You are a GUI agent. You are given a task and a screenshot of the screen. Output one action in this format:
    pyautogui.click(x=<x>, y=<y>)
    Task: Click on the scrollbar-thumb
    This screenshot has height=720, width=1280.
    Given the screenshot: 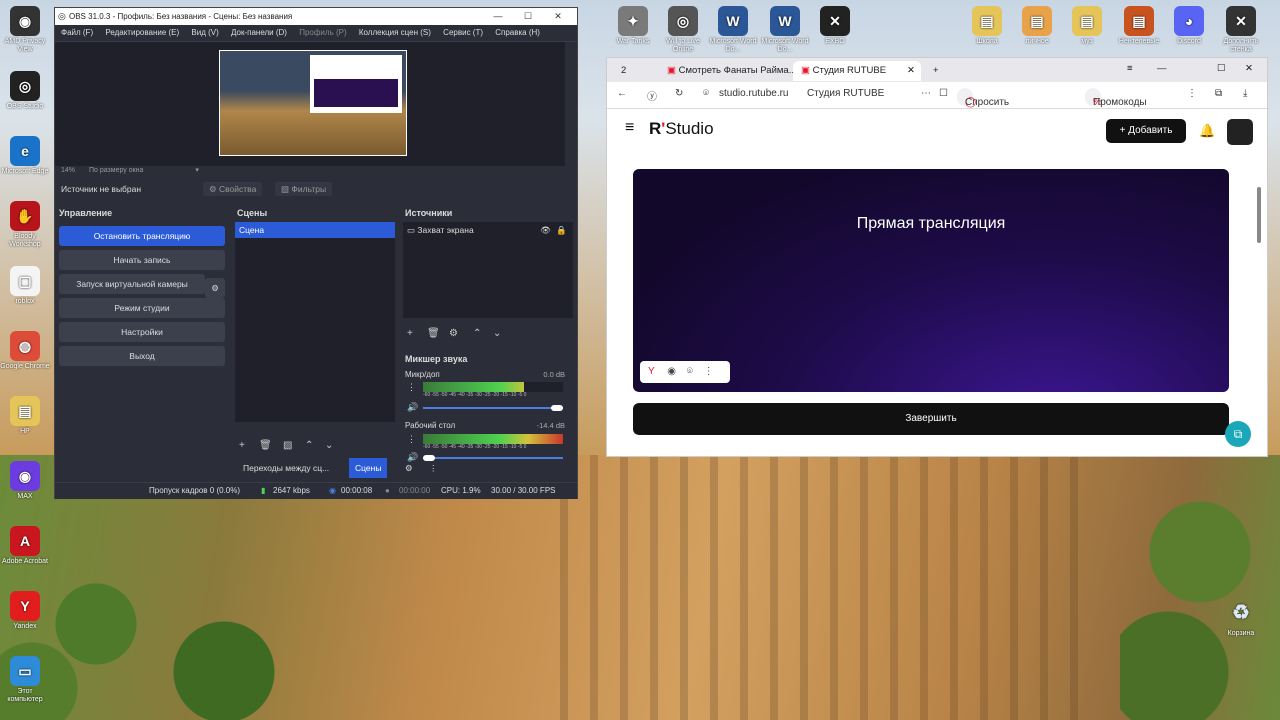 What is the action you would take?
    pyautogui.click(x=1259, y=215)
    